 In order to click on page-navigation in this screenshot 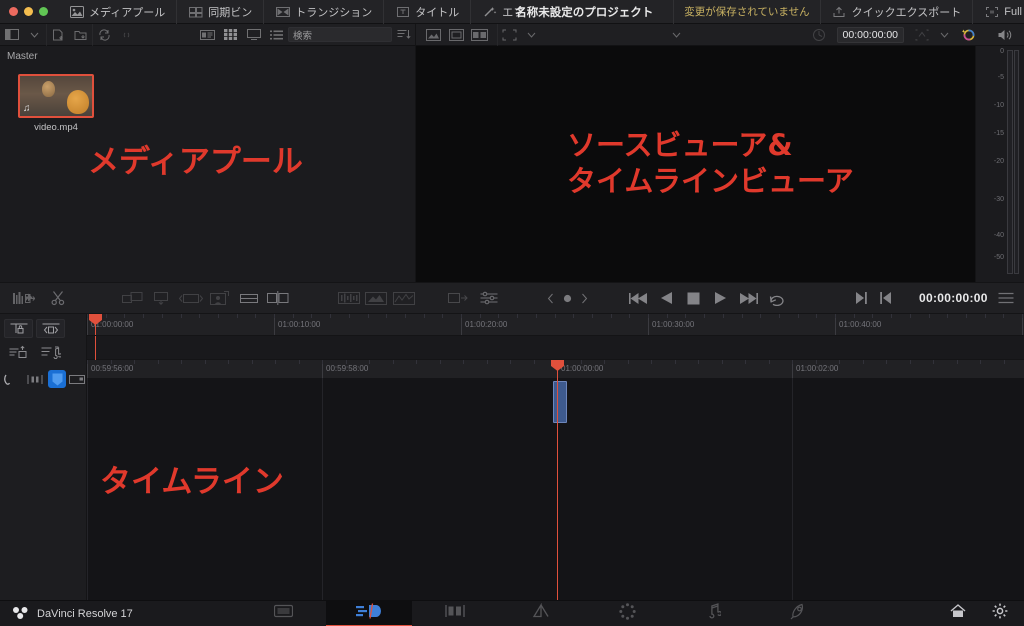, I will do `click(541, 613)`.